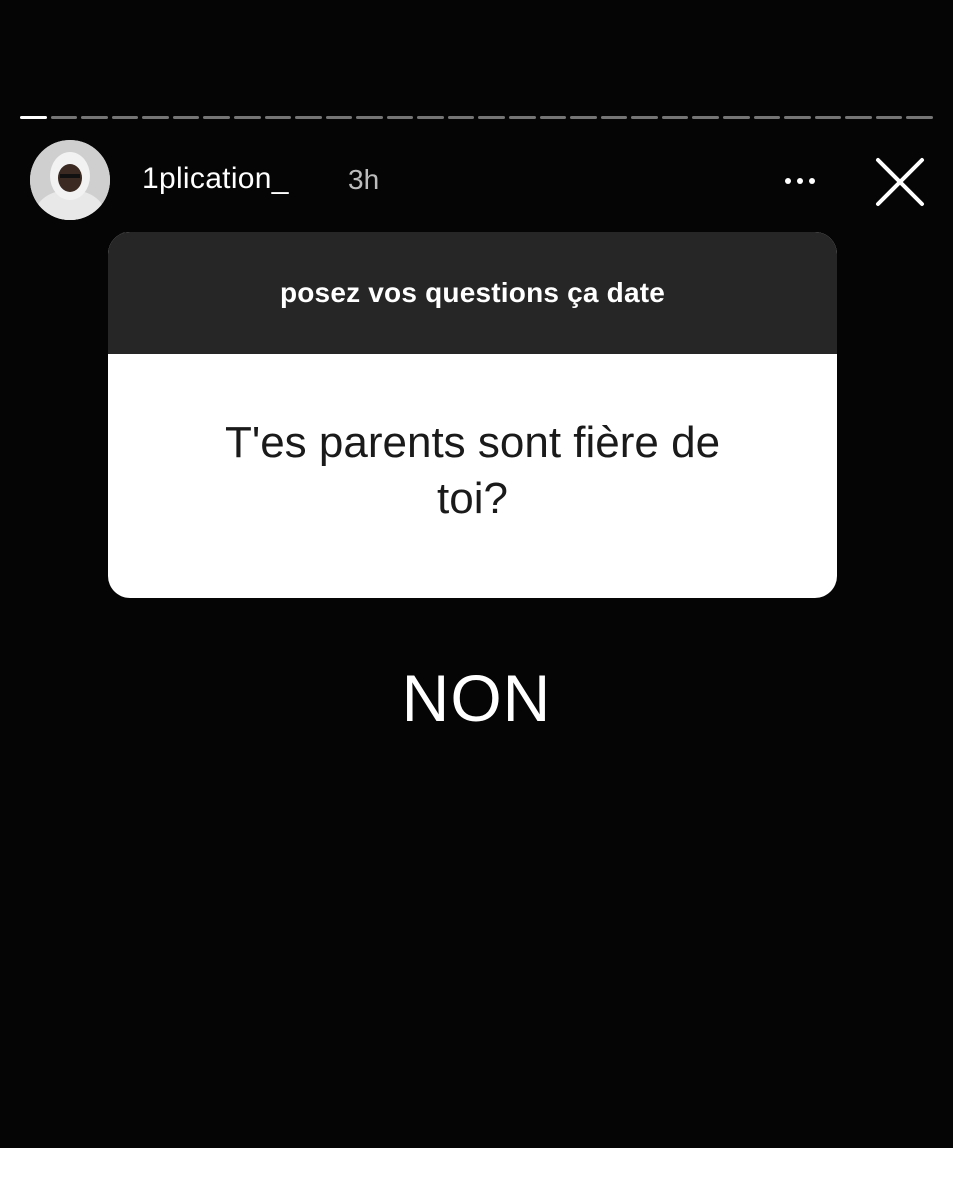 The image size is (953, 1200). I want to click on story-header: 1plication_ 3h, so click(481, 180).